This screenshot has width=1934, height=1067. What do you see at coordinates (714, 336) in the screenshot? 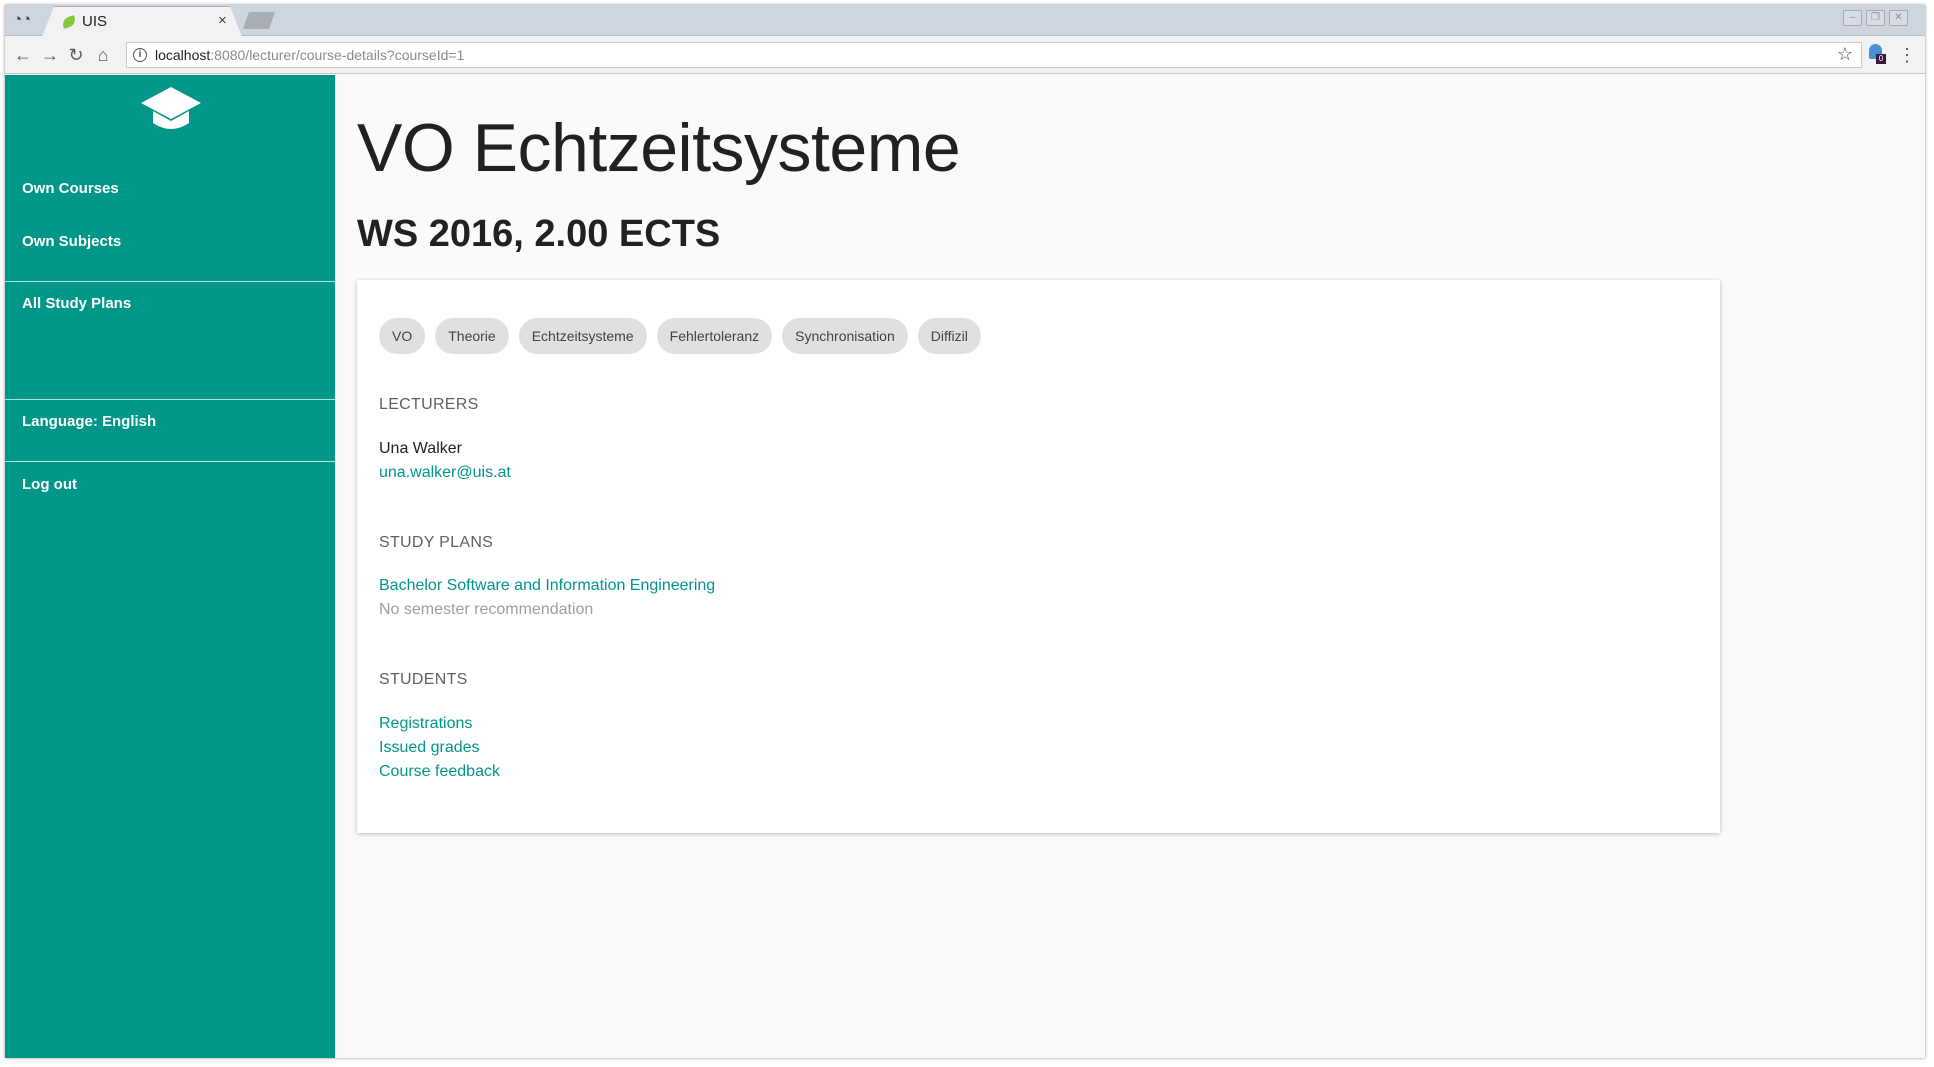
I see `tag-chip: Fehlertoleranz` at bounding box center [714, 336].